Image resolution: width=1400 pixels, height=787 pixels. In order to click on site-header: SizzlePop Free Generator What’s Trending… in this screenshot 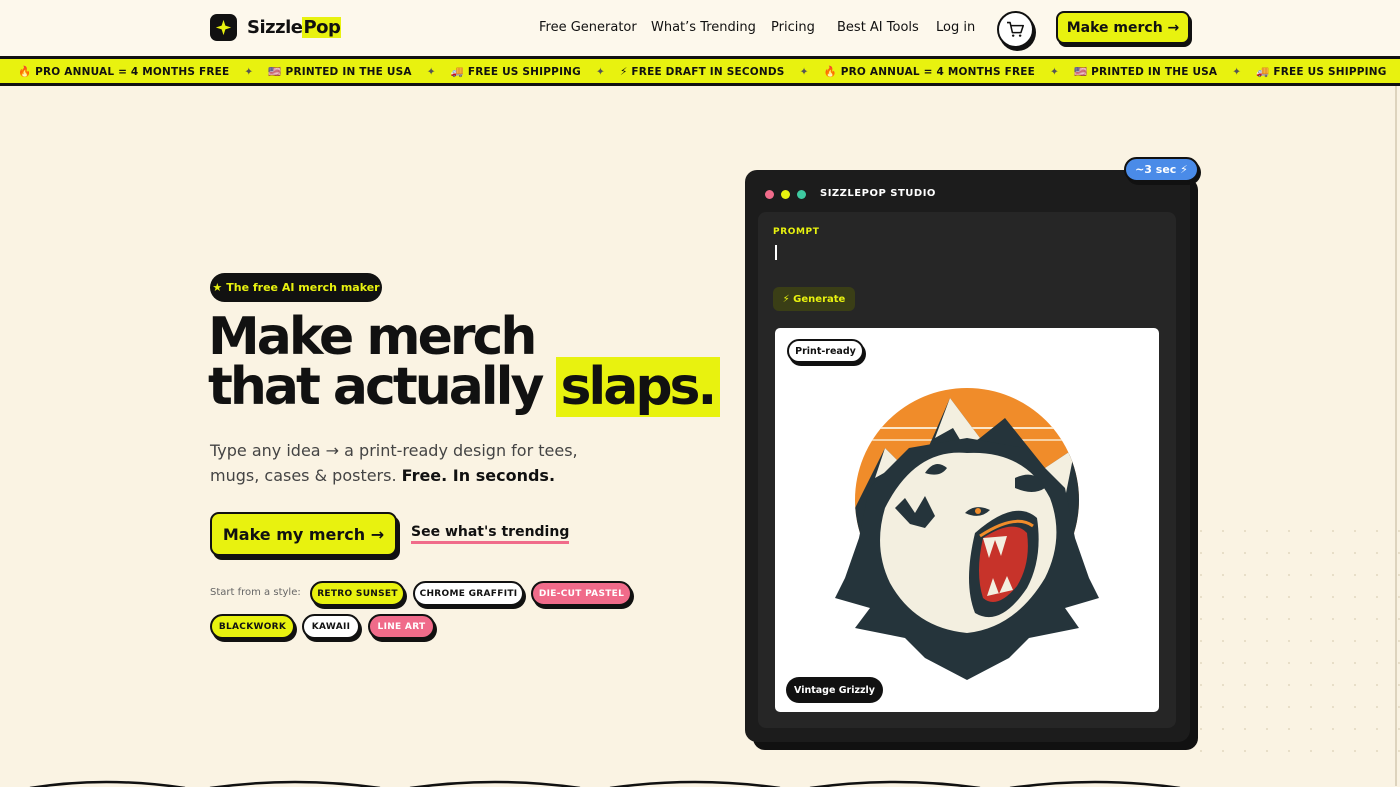, I will do `click(700, 28)`.